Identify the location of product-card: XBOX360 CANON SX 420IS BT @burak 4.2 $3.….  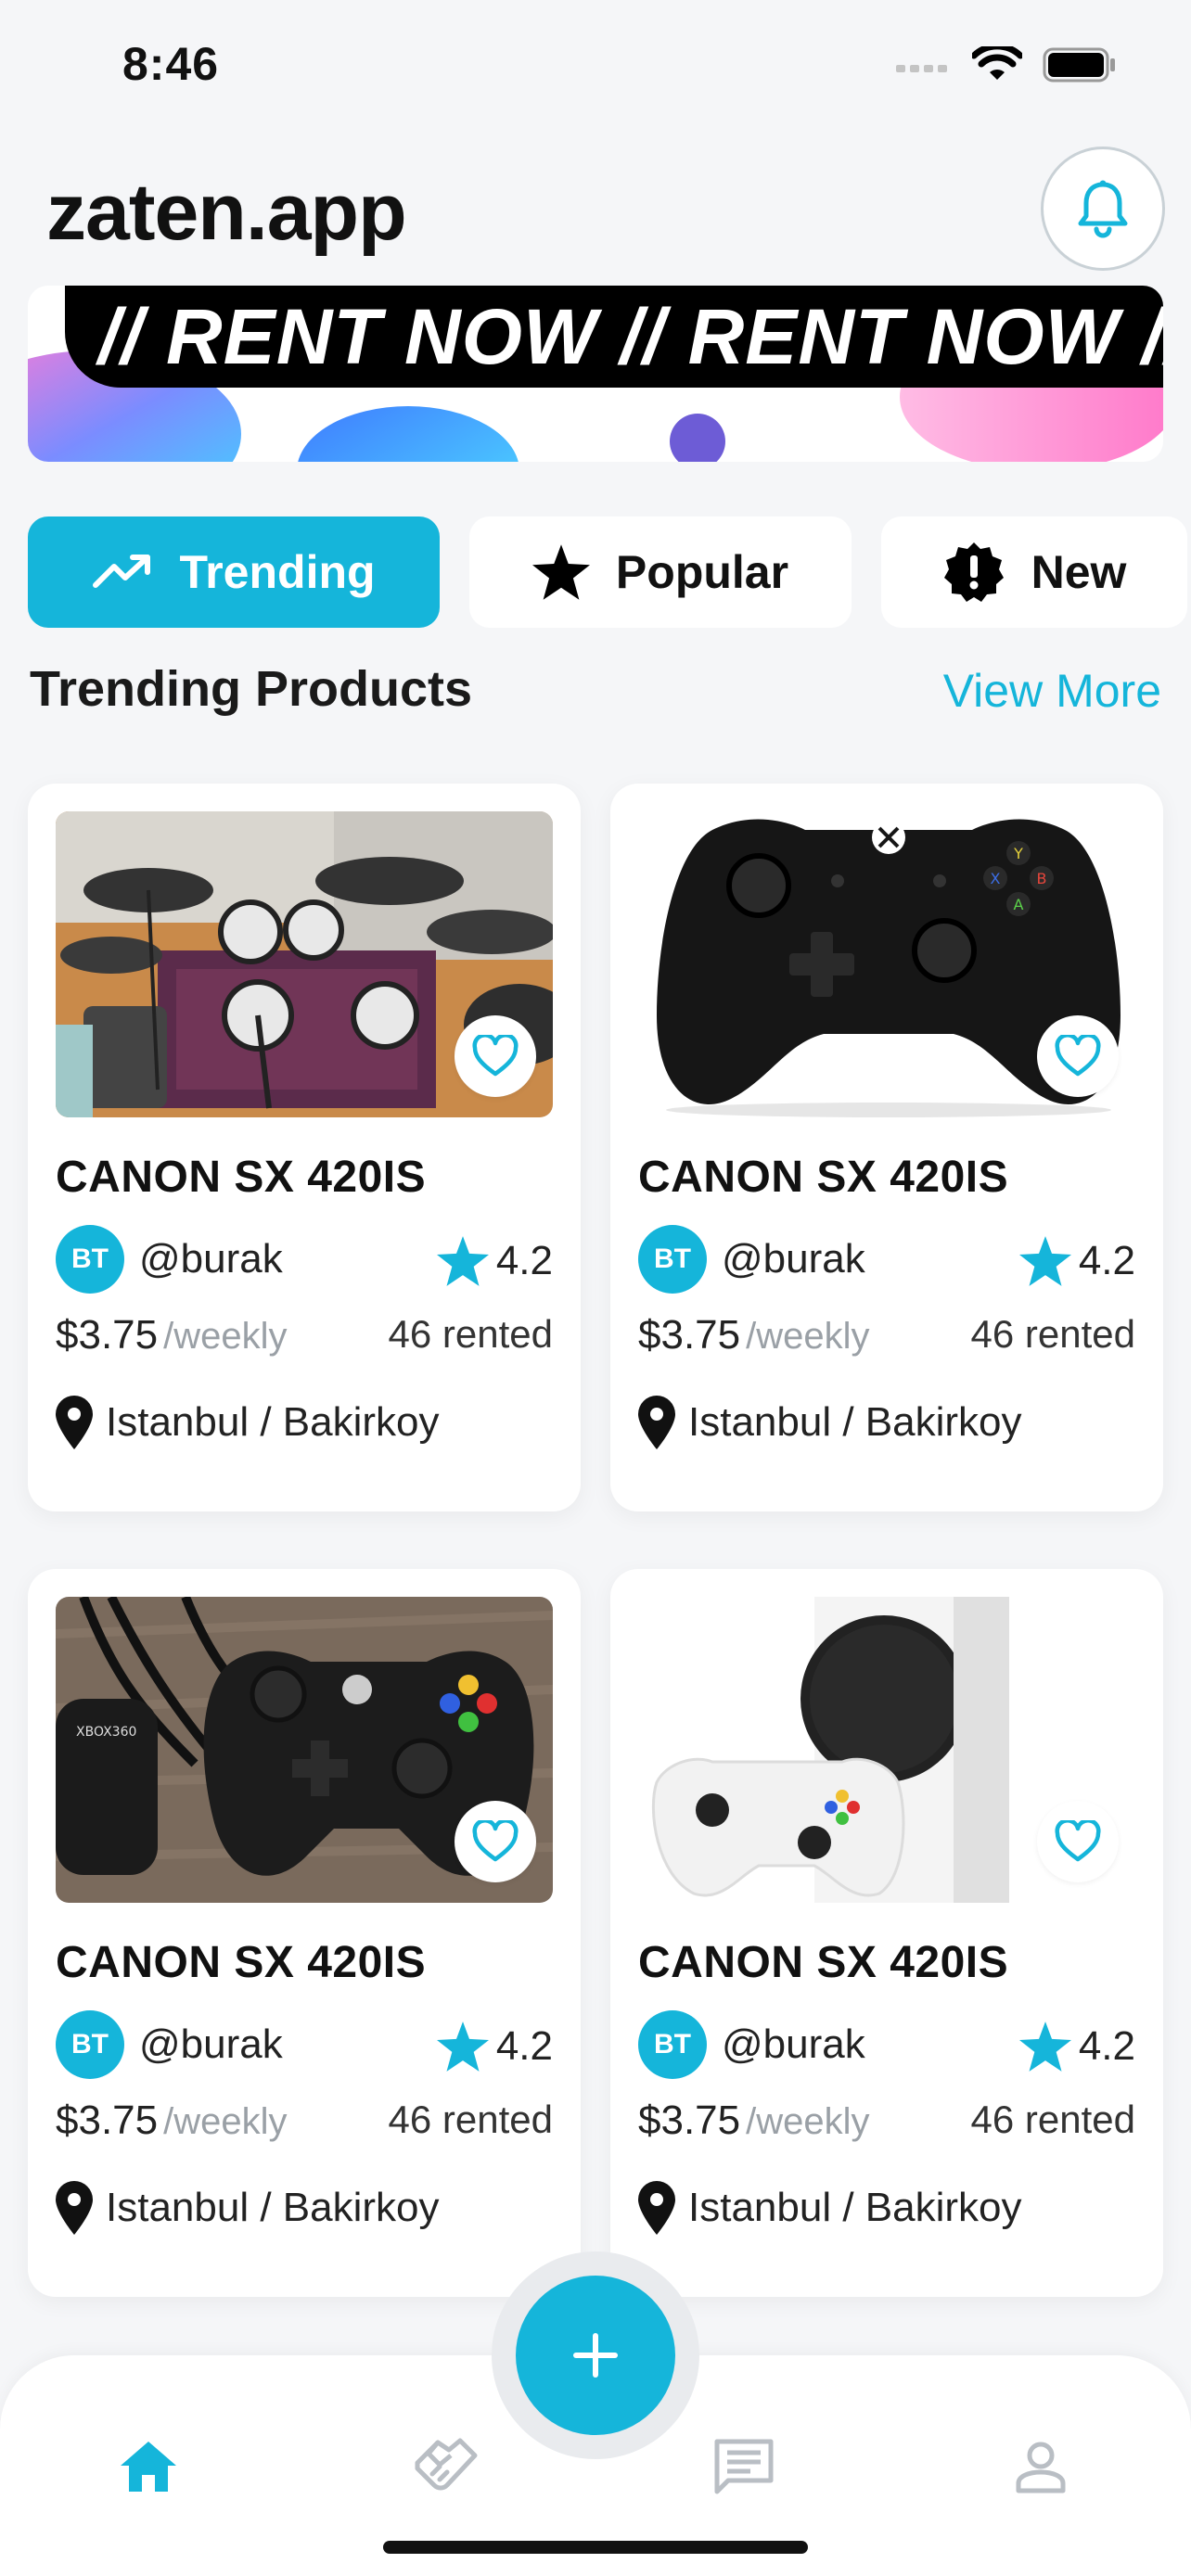
(304, 1933).